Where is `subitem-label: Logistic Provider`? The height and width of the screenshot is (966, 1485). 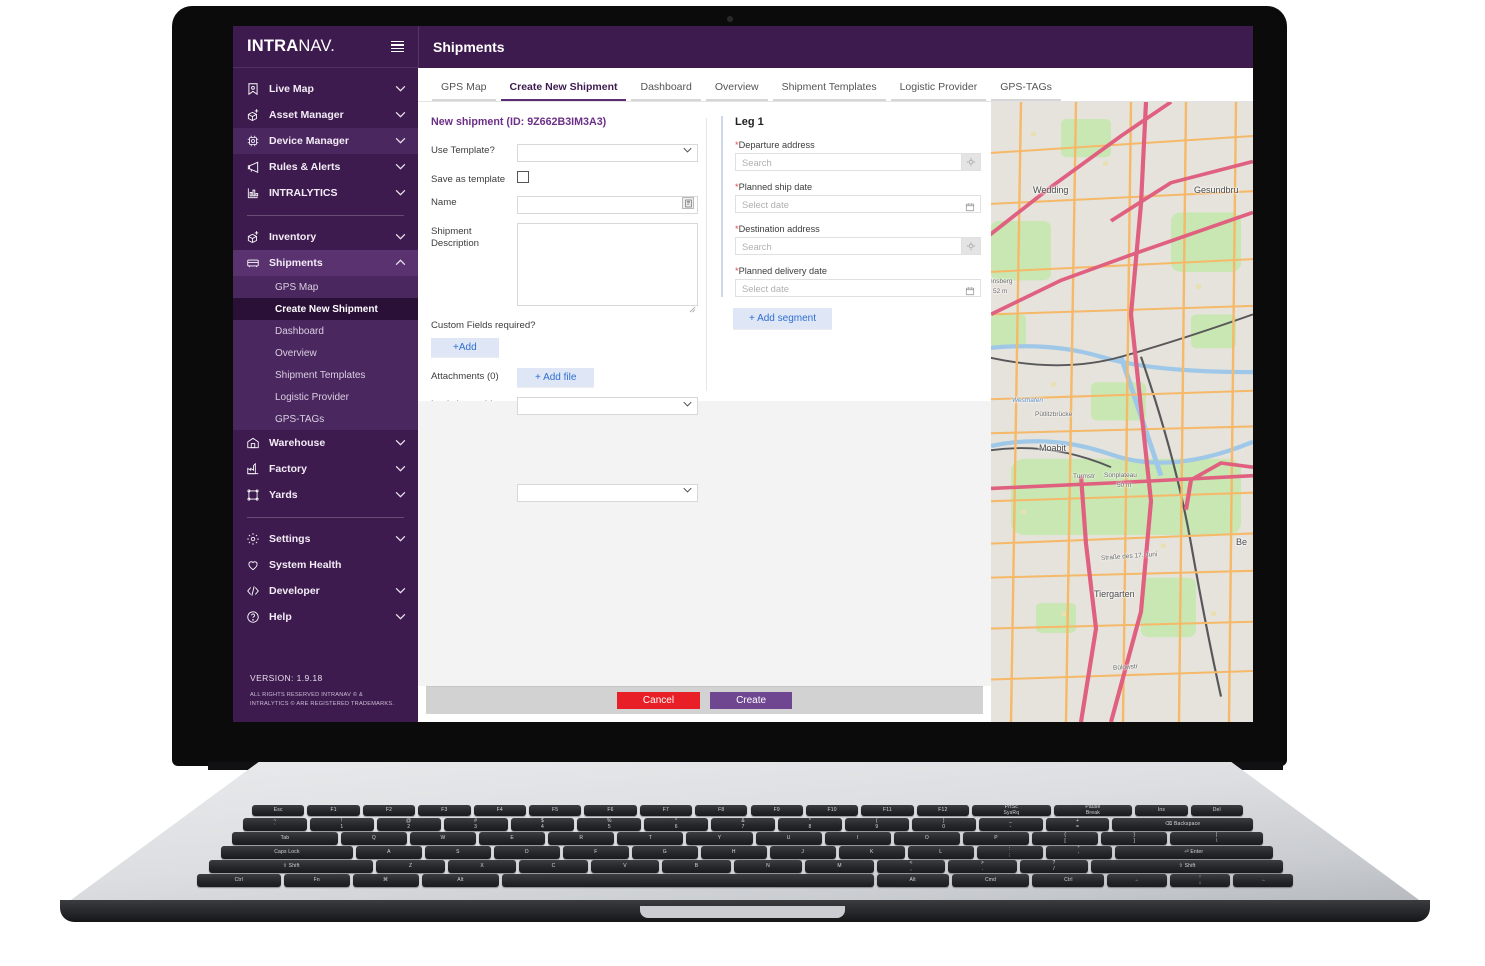
subitem-label: Logistic Provider is located at coordinates (312, 397).